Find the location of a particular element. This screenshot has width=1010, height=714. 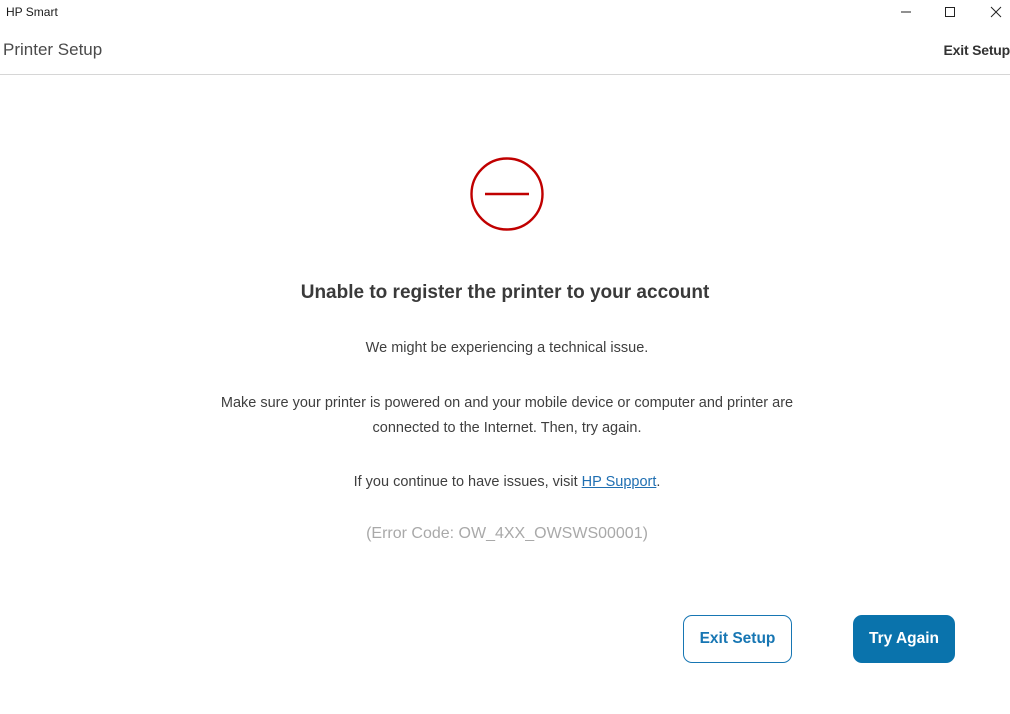

support-prefix: If you continue to have issues, visit is located at coordinates (467, 482).